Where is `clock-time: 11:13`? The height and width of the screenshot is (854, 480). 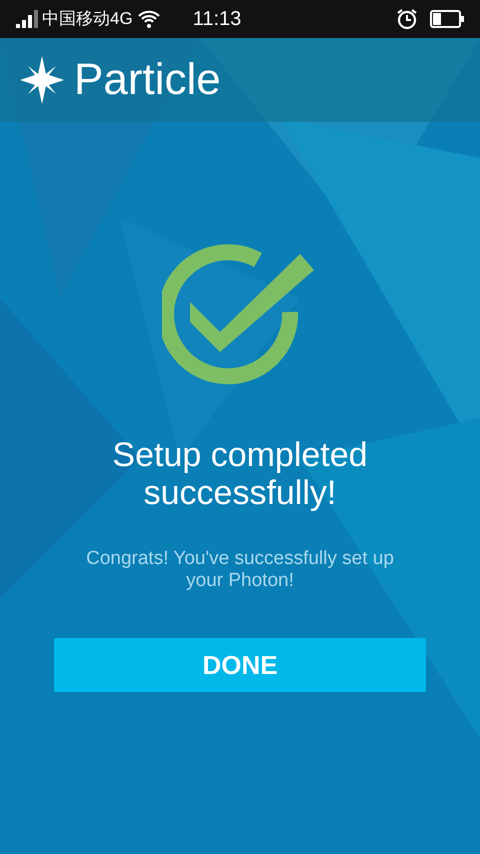 clock-time: 11:13 is located at coordinates (217, 19).